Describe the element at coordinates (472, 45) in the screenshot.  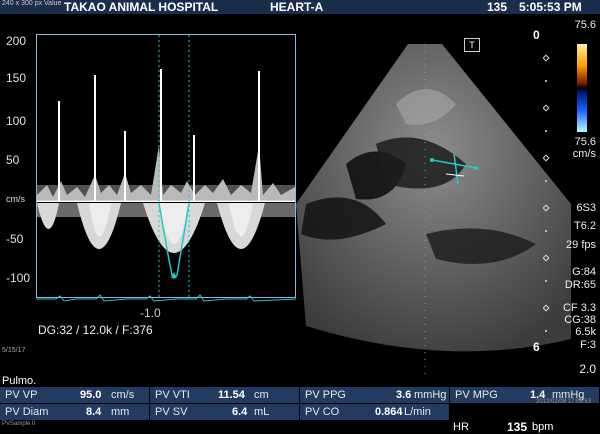
I see `orientation-marker-icon: T` at that location.